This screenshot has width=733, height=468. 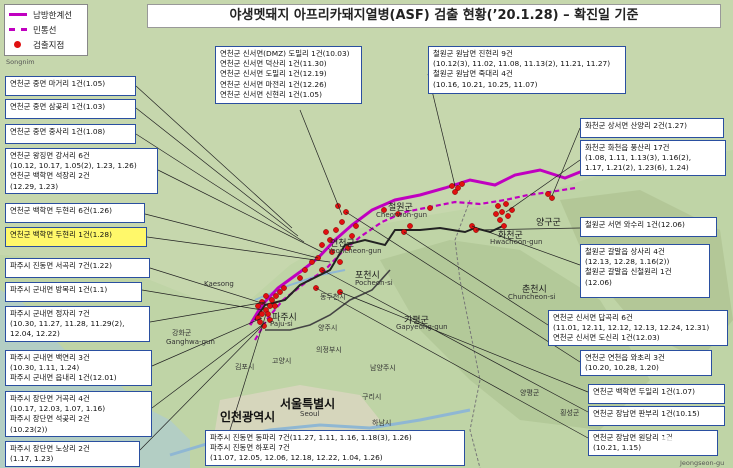 What do you see at coordinates (644, 391) in the screenshot?
I see `info-line: 연천군 백학면 두일리 1건(1.07)` at bounding box center [644, 391].